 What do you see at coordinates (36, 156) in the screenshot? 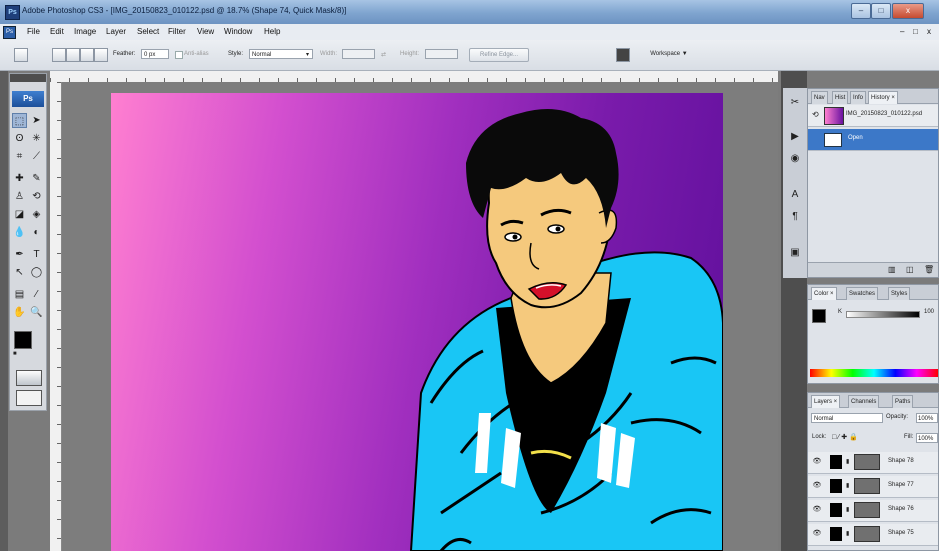
I see `slice-tool-icon: ⟋` at bounding box center [36, 156].